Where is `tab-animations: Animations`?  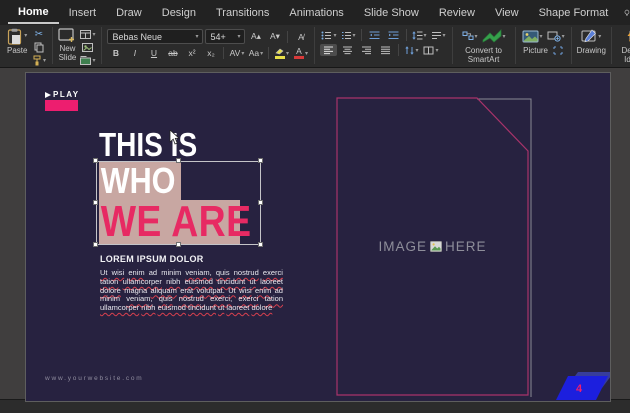
tab-animations: Animations is located at coordinates (316, 12).